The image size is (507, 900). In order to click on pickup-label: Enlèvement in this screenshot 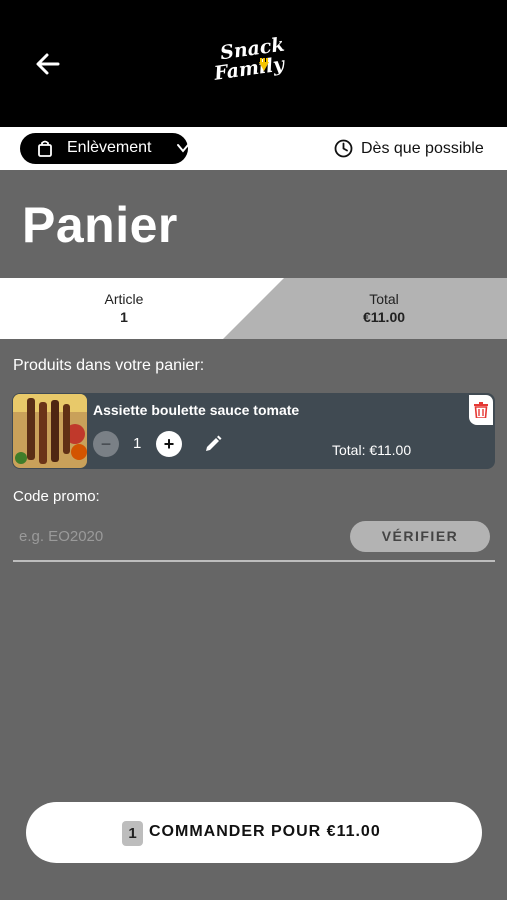, I will do `click(109, 147)`.